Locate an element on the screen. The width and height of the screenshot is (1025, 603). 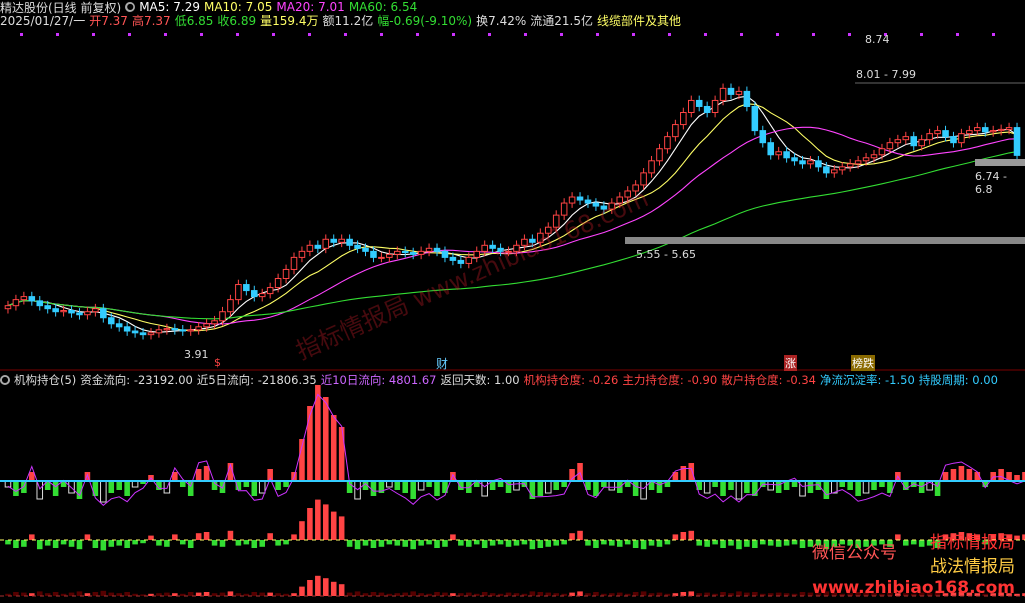
sector-label: 线缆部件及其他 is located at coordinates (639, 20).